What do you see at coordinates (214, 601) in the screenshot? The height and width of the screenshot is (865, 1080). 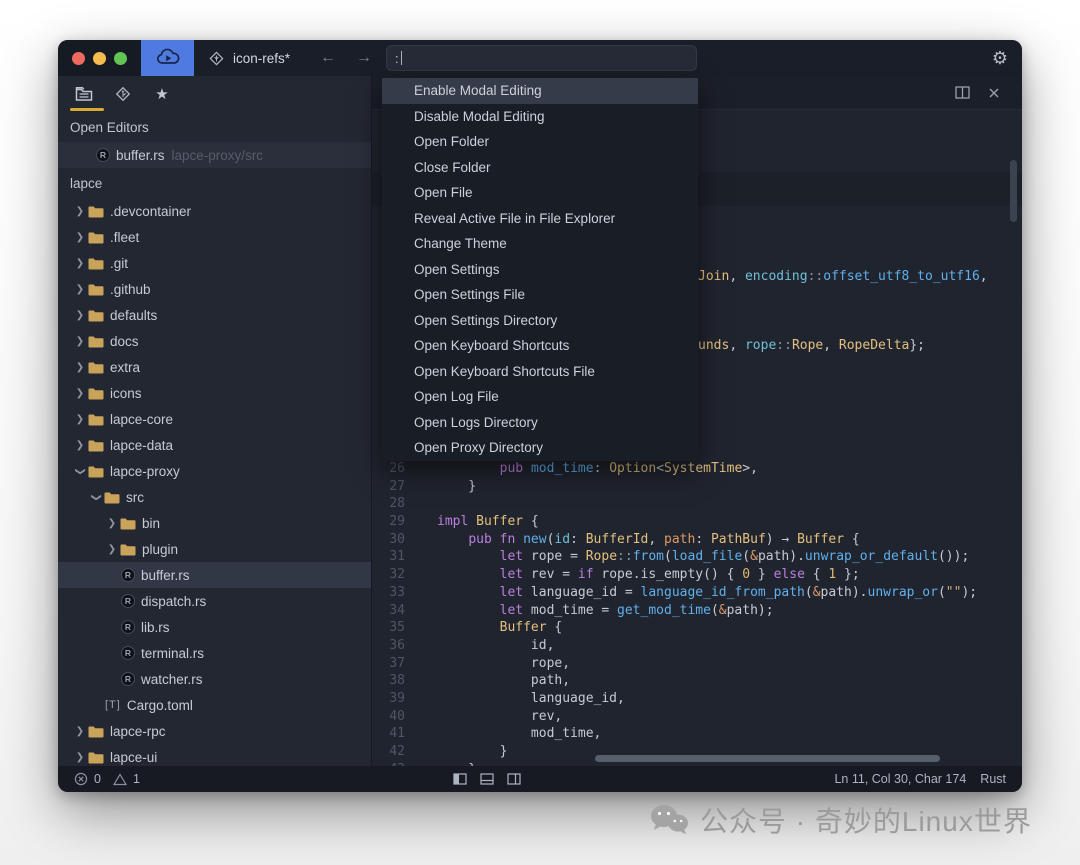 I see `tree-file-dispatch.rs: Rdispatch.rs` at bounding box center [214, 601].